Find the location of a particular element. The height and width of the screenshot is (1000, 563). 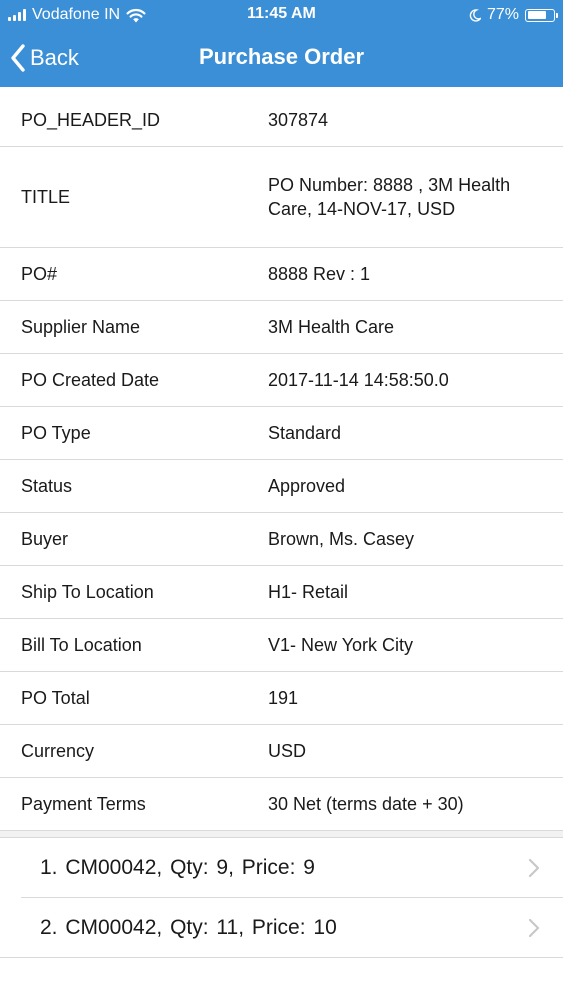

detail-row-po-created-date: PO Created Date 2017-11-14 14:58:50.0 is located at coordinates (281, 380).